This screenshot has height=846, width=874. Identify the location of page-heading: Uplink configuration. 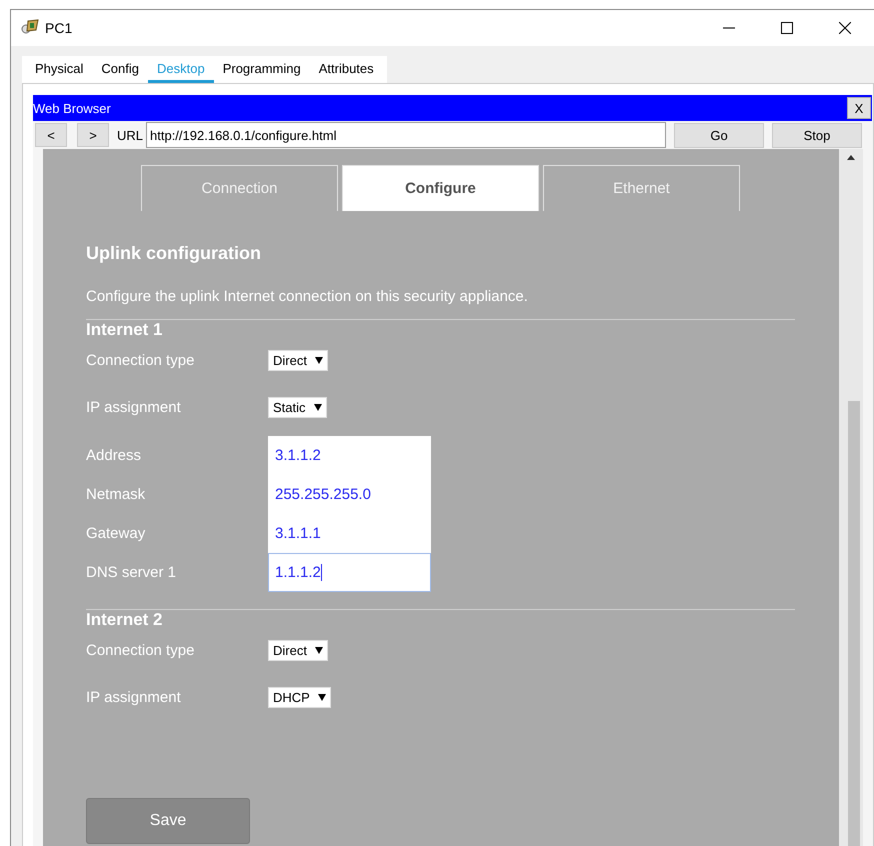
(174, 253).